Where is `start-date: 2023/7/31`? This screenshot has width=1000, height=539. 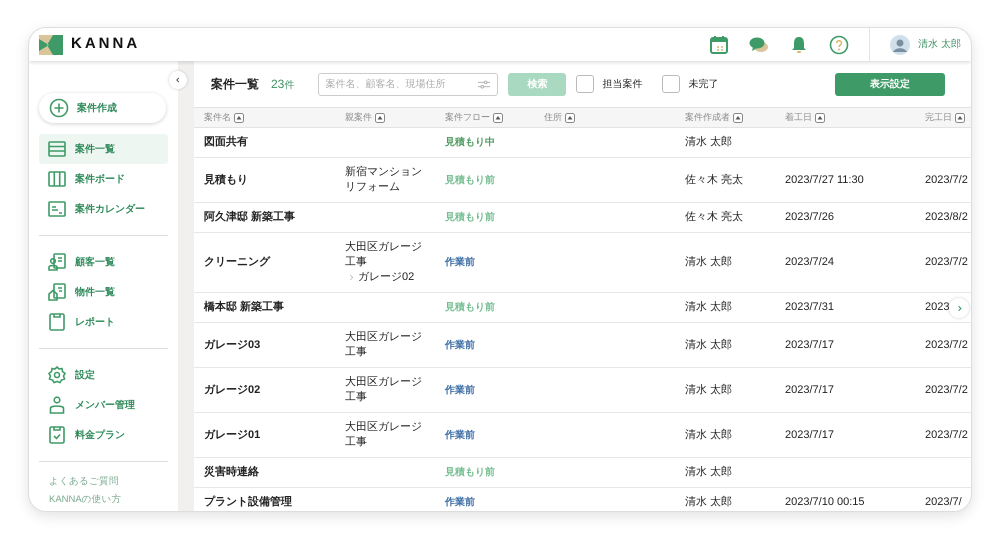 start-date: 2023/7/31 is located at coordinates (809, 307).